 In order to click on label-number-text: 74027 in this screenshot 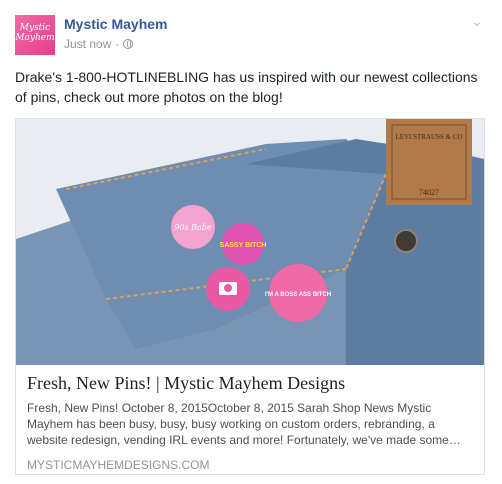, I will do `click(429, 192)`.